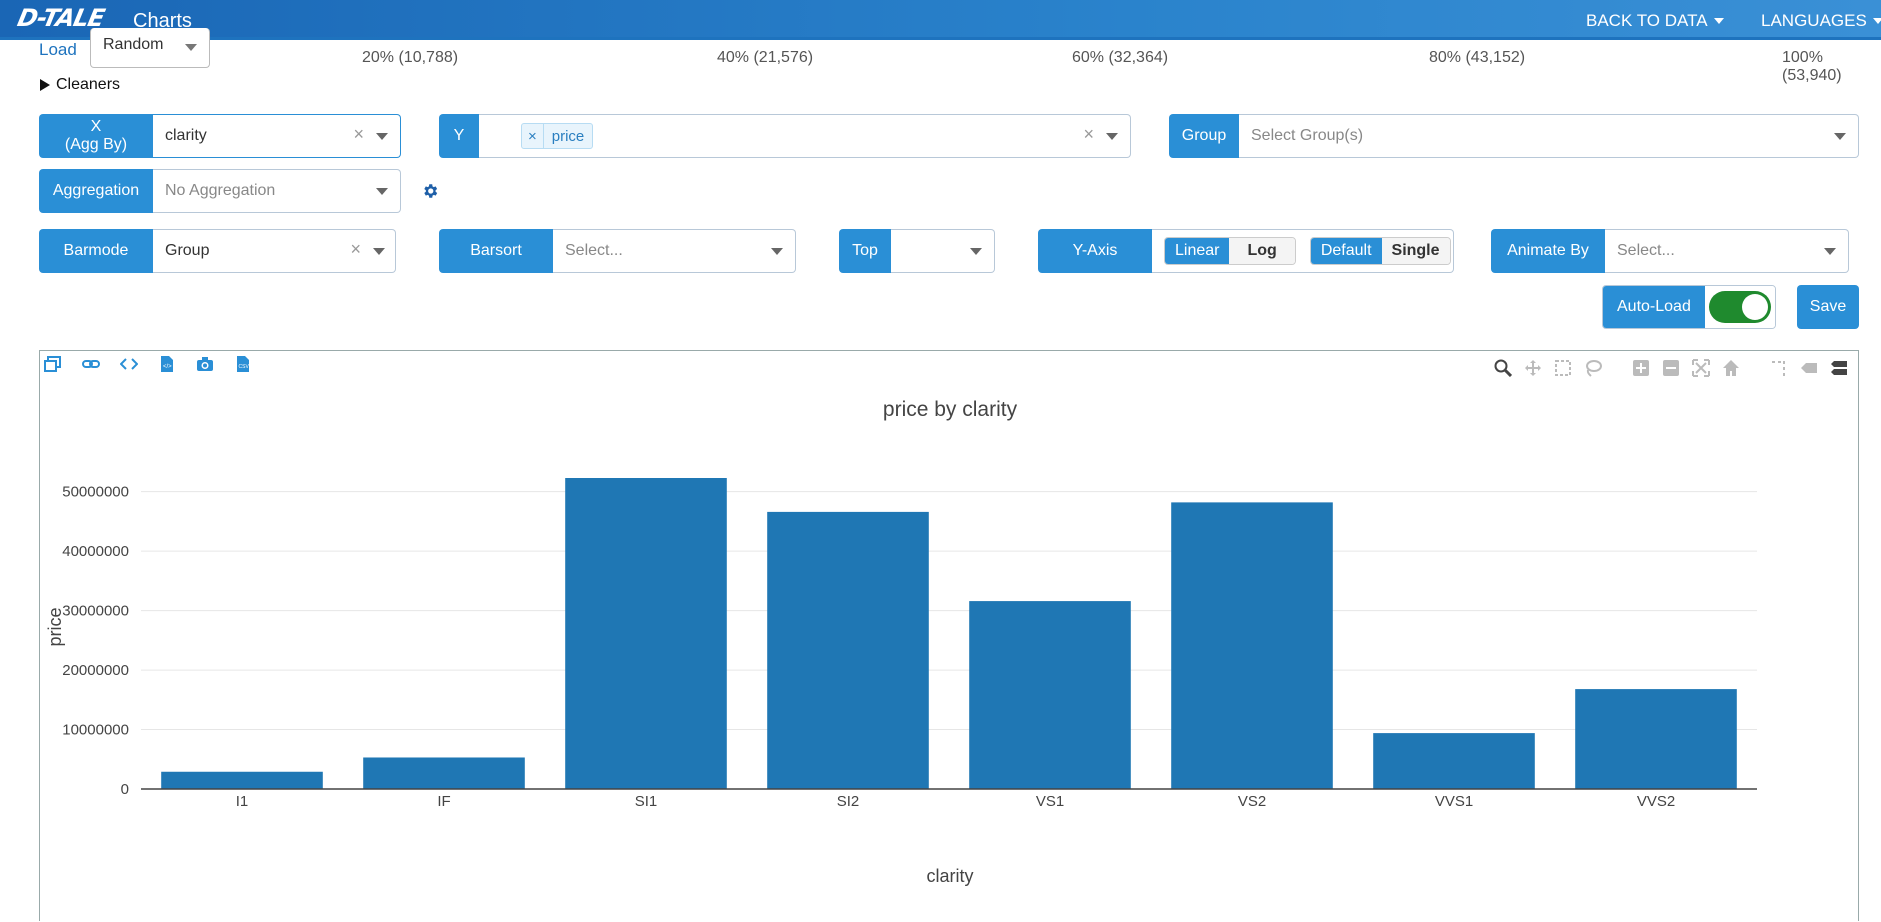 Image resolution: width=1881 pixels, height=922 pixels. Describe the element at coordinates (1477, 57) in the screenshot. I see `percentile-label: 80% (43,152)` at that location.